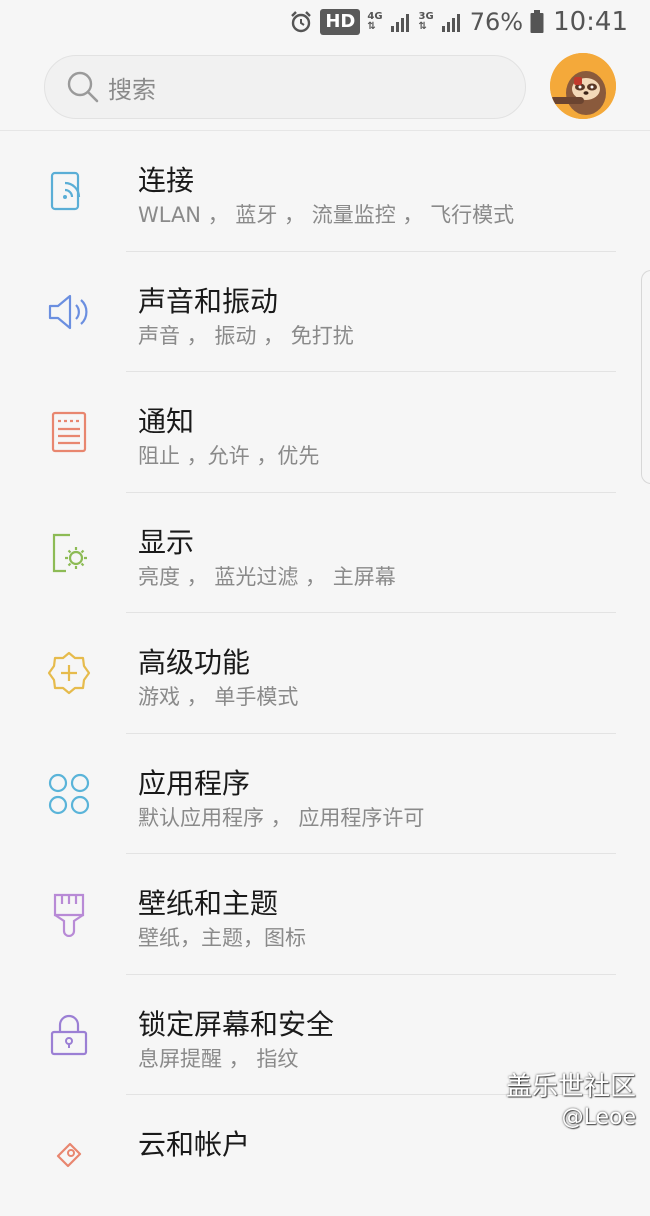  Describe the element at coordinates (194, 662) in the screenshot. I see `item-title: 高级功能` at that location.